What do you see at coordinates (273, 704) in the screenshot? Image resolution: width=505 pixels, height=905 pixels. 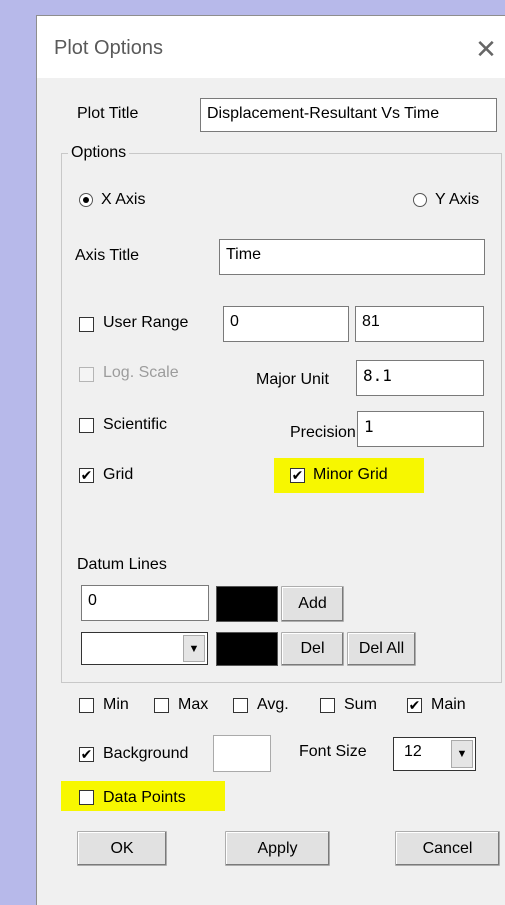 I see `avg-label: Avg.` at bounding box center [273, 704].